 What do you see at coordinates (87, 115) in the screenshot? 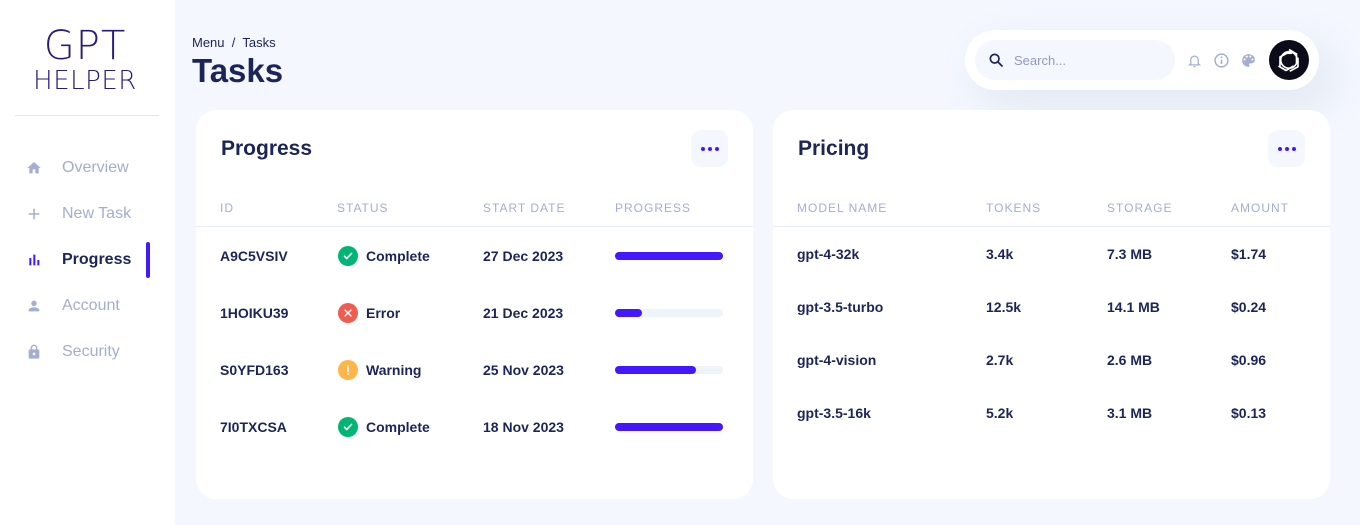
I see `sidebar-divider` at bounding box center [87, 115].